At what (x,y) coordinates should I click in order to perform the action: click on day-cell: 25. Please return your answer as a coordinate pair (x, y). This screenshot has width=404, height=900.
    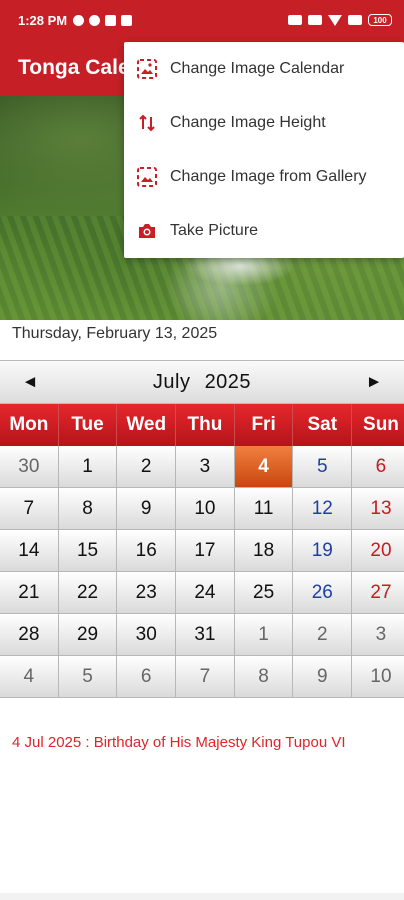
    Looking at the image, I should click on (264, 593).